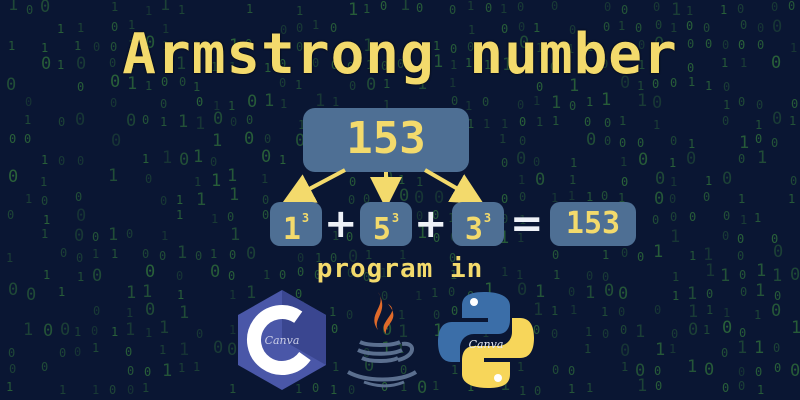 The height and width of the screenshot is (400, 800). What do you see at coordinates (498, 378) in the screenshot?
I see `python-eye-bottom` at bounding box center [498, 378].